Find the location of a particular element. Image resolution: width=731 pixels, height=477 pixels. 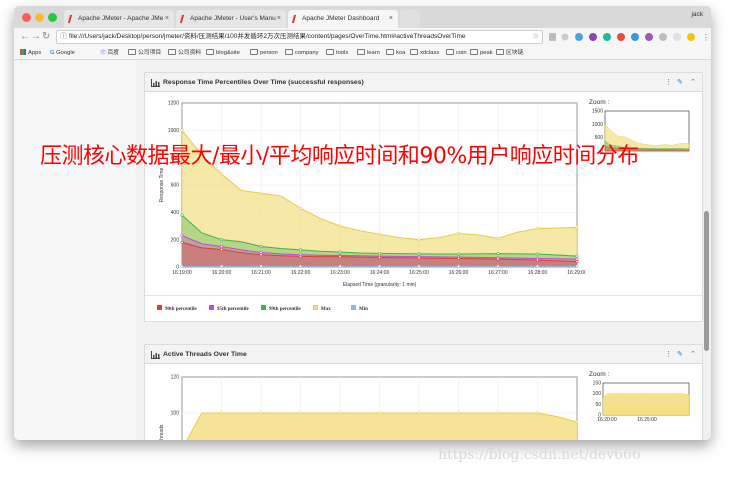

legend-item: 99th percentile is located at coordinates (281, 309).